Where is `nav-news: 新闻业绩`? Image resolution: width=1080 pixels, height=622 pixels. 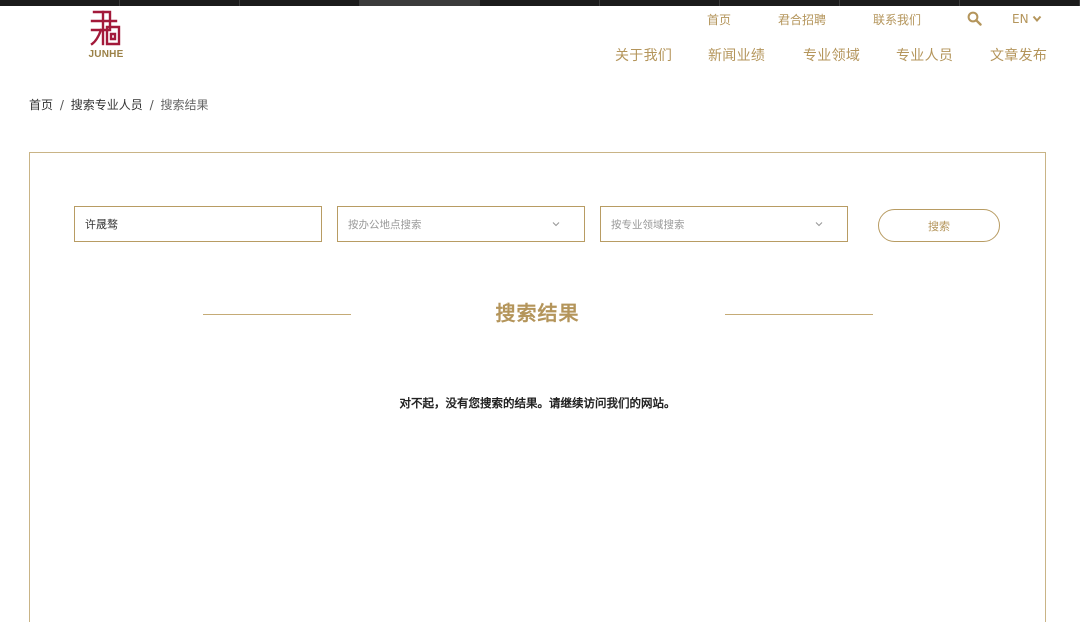
nav-news: 新闻业绩 is located at coordinates (736, 55).